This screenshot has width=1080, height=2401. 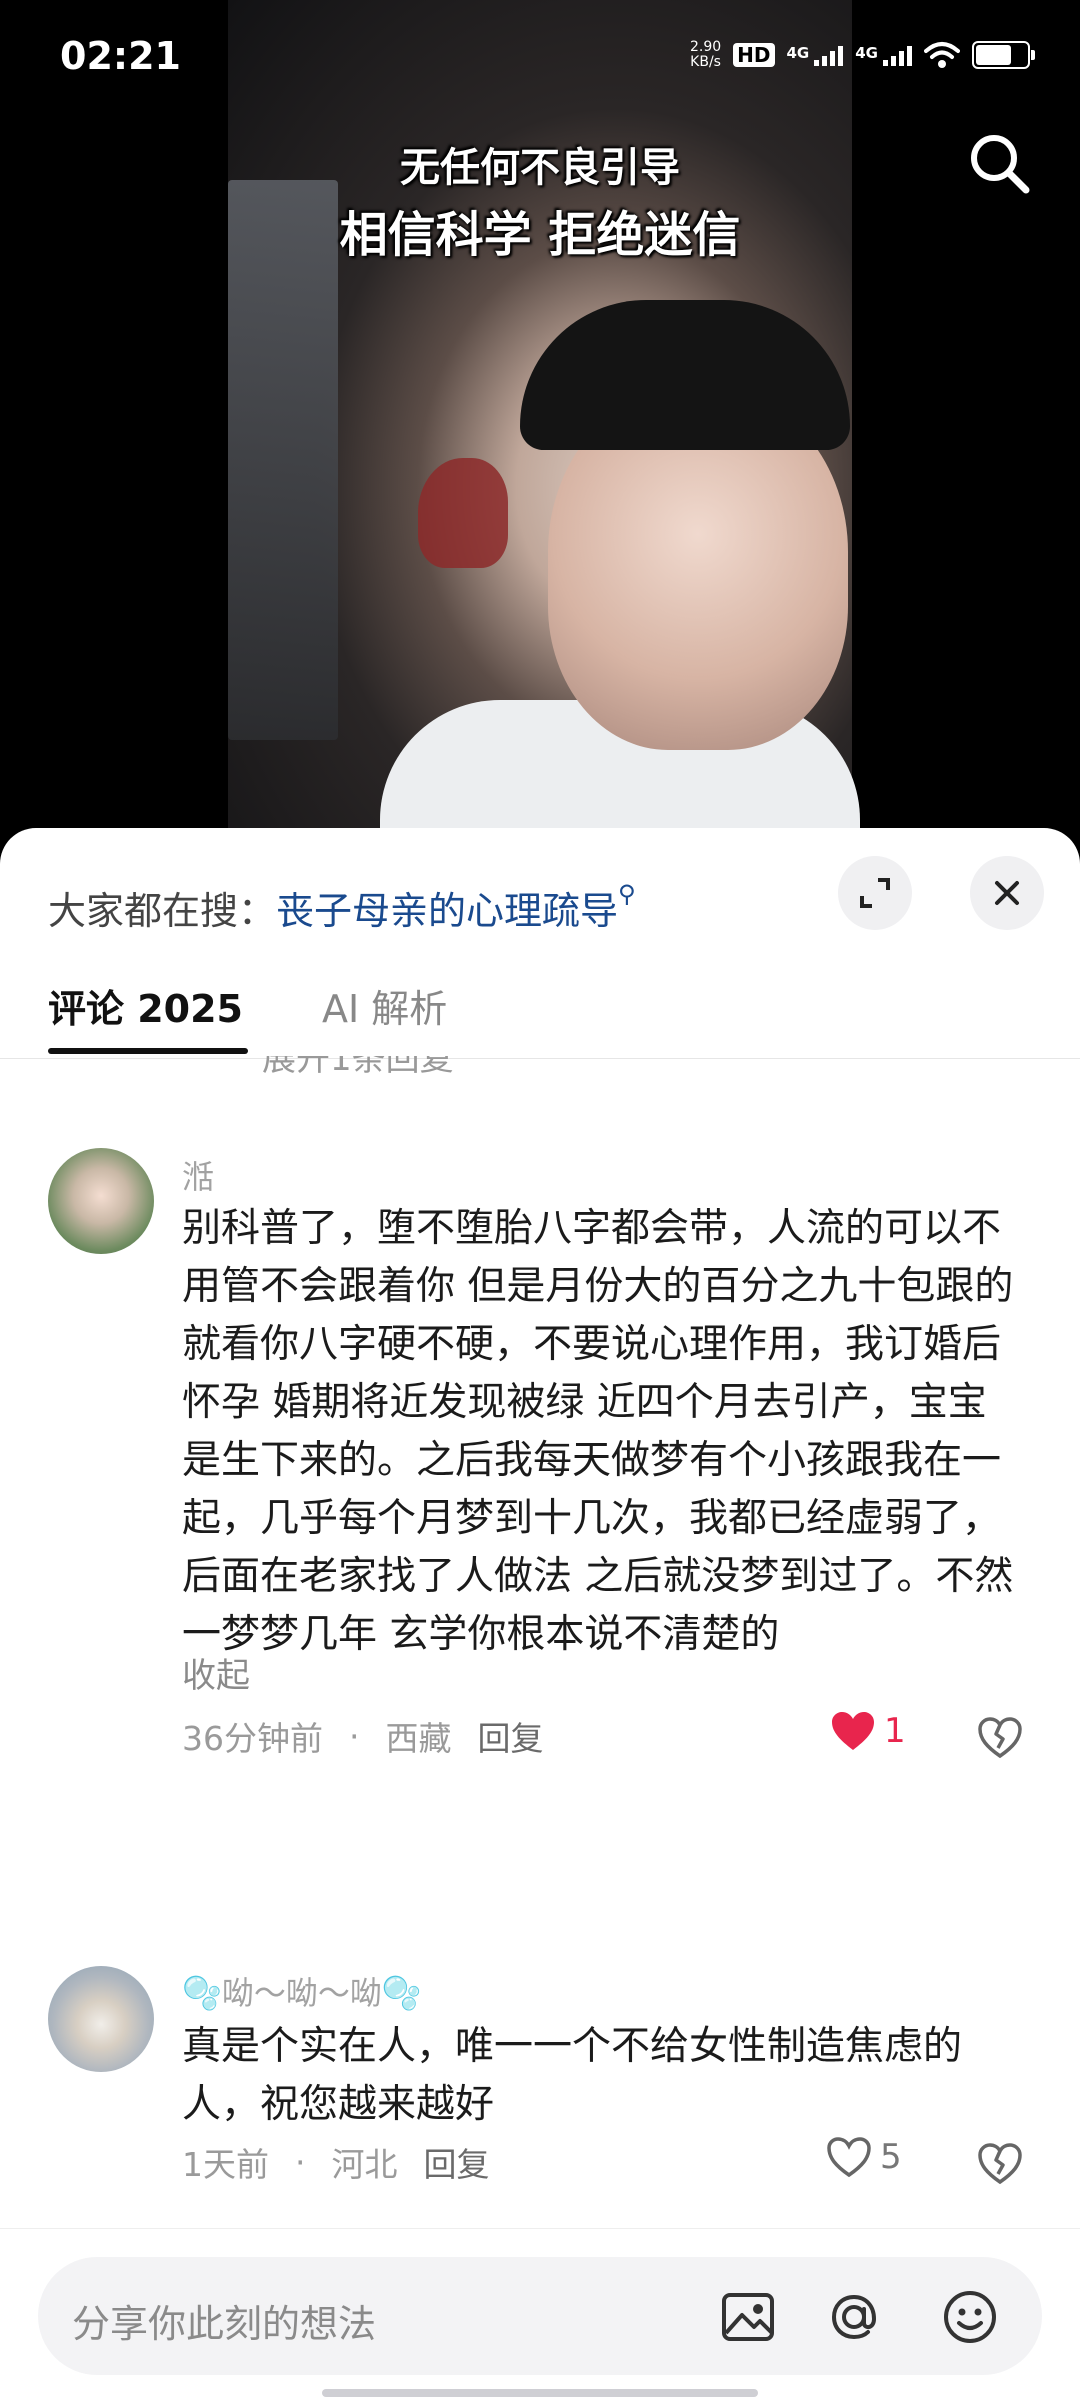 What do you see at coordinates (853, 1731) in the screenshot?
I see `heart-filled-icon` at bounding box center [853, 1731].